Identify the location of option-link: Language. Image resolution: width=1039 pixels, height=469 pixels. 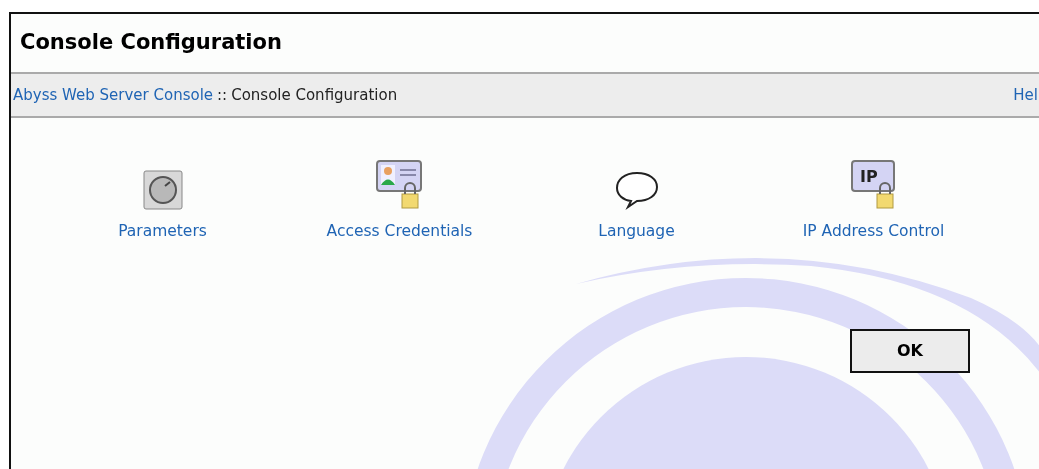
(636, 232).